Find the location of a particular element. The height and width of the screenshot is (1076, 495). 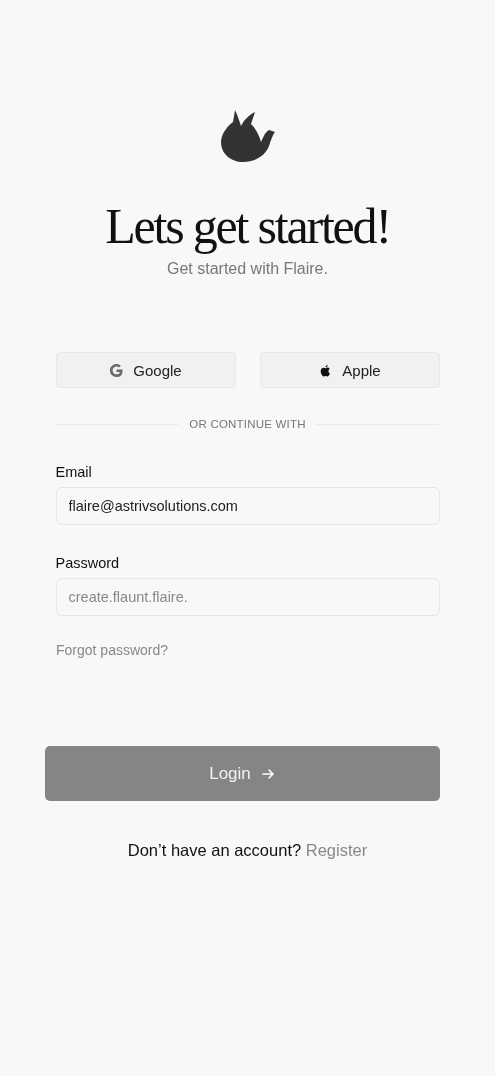

field-label: Email is located at coordinates (74, 472).